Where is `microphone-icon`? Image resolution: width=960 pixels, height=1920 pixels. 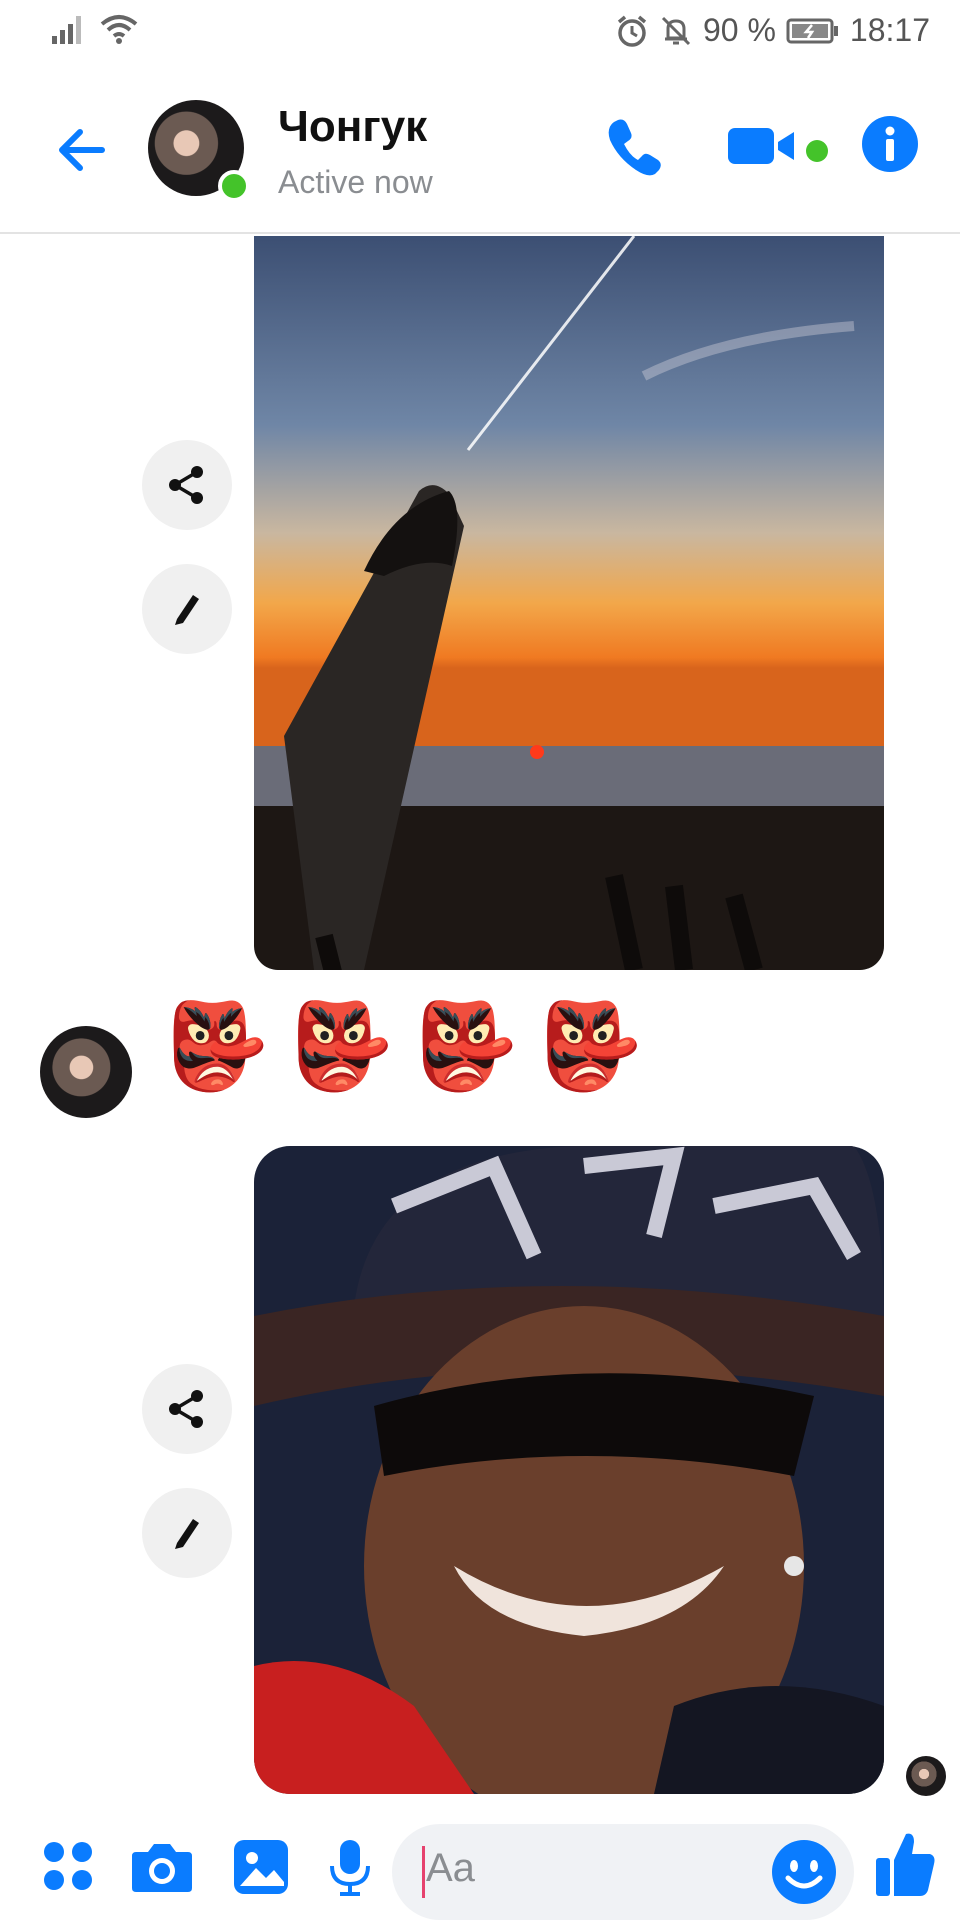
microphone-icon is located at coordinates (350, 1868).